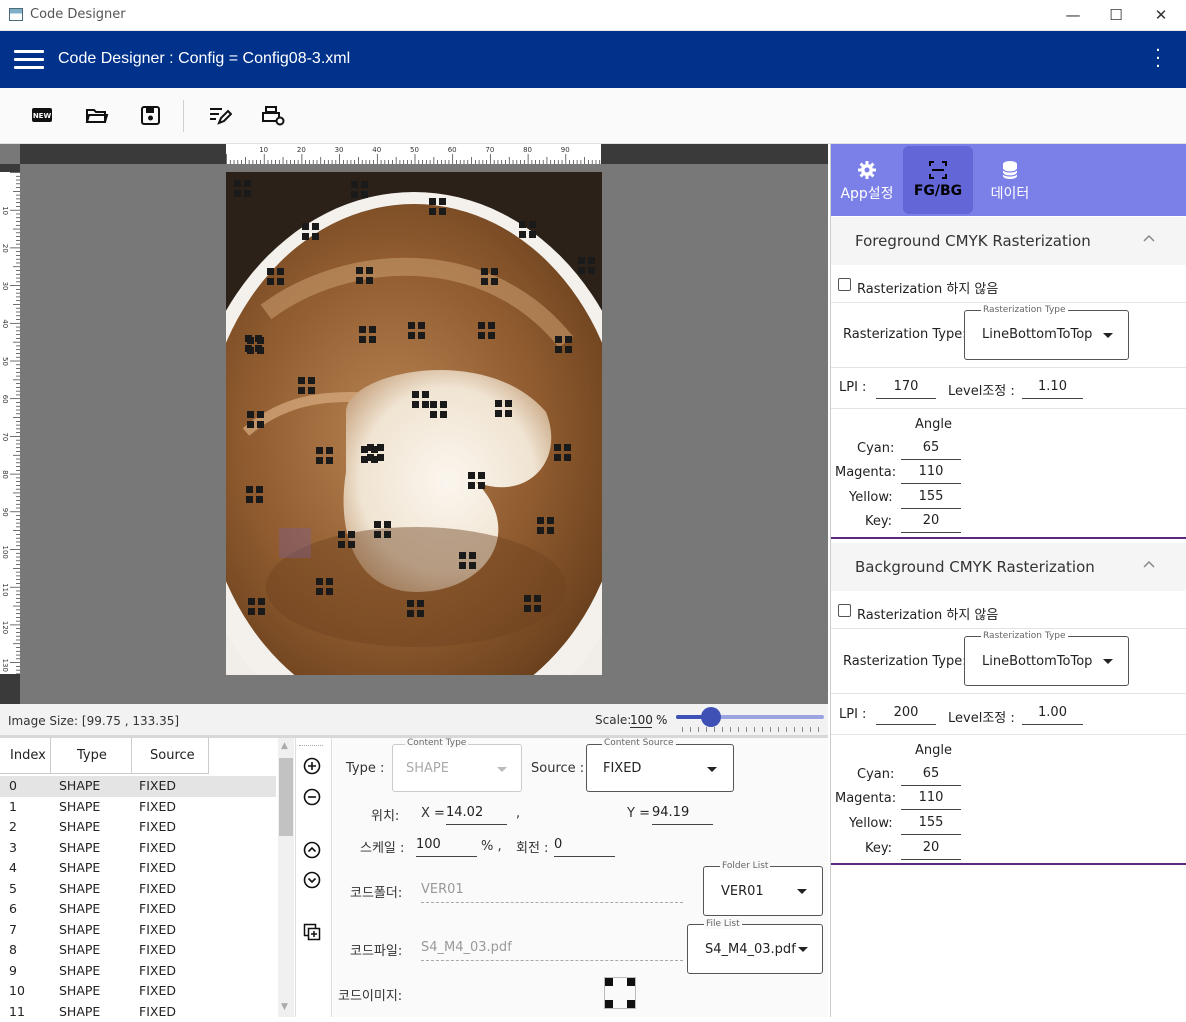 The width and height of the screenshot is (1186, 1022). Describe the element at coordinates (906, 389) in the screenshot. I see `fg-lpi-input: 170` at that location.